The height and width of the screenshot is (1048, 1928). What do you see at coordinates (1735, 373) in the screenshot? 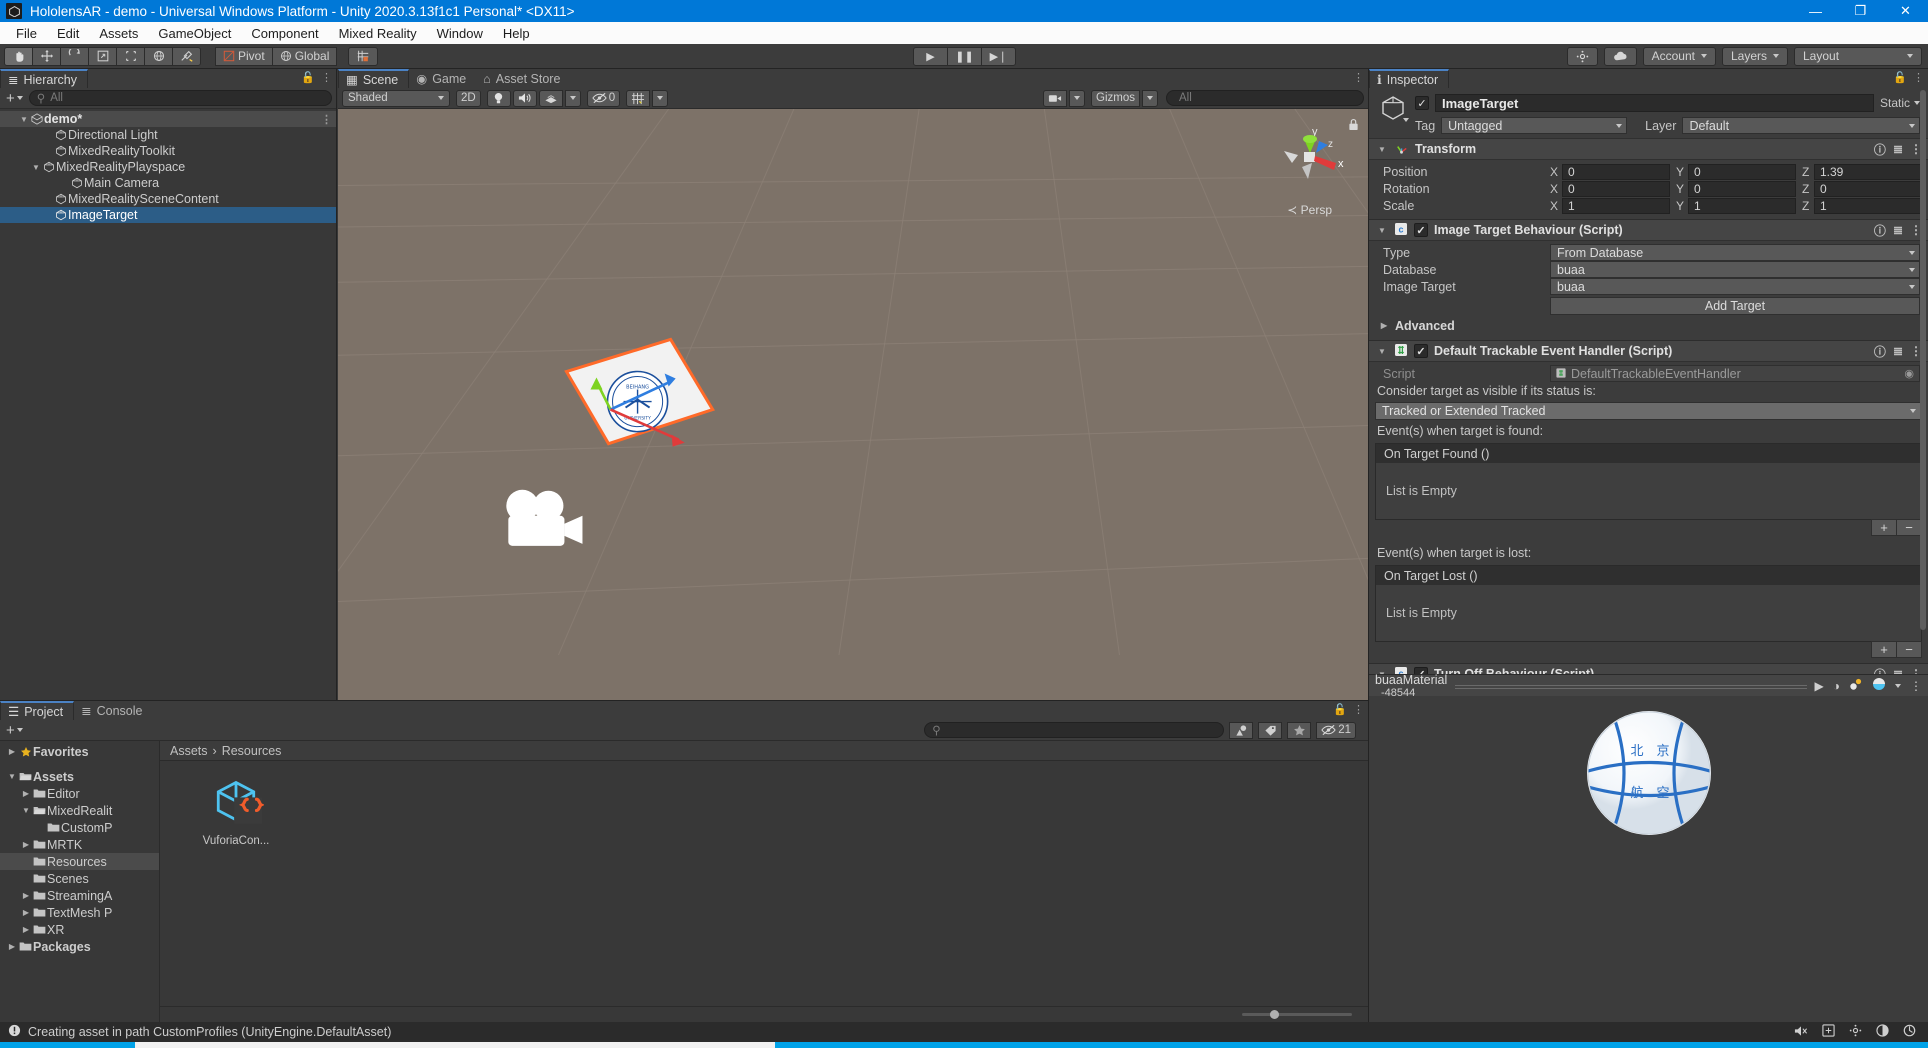
I see `script-object-field: DefaultTrackableEventHandler ◉` at bounding box center [1735, 373].